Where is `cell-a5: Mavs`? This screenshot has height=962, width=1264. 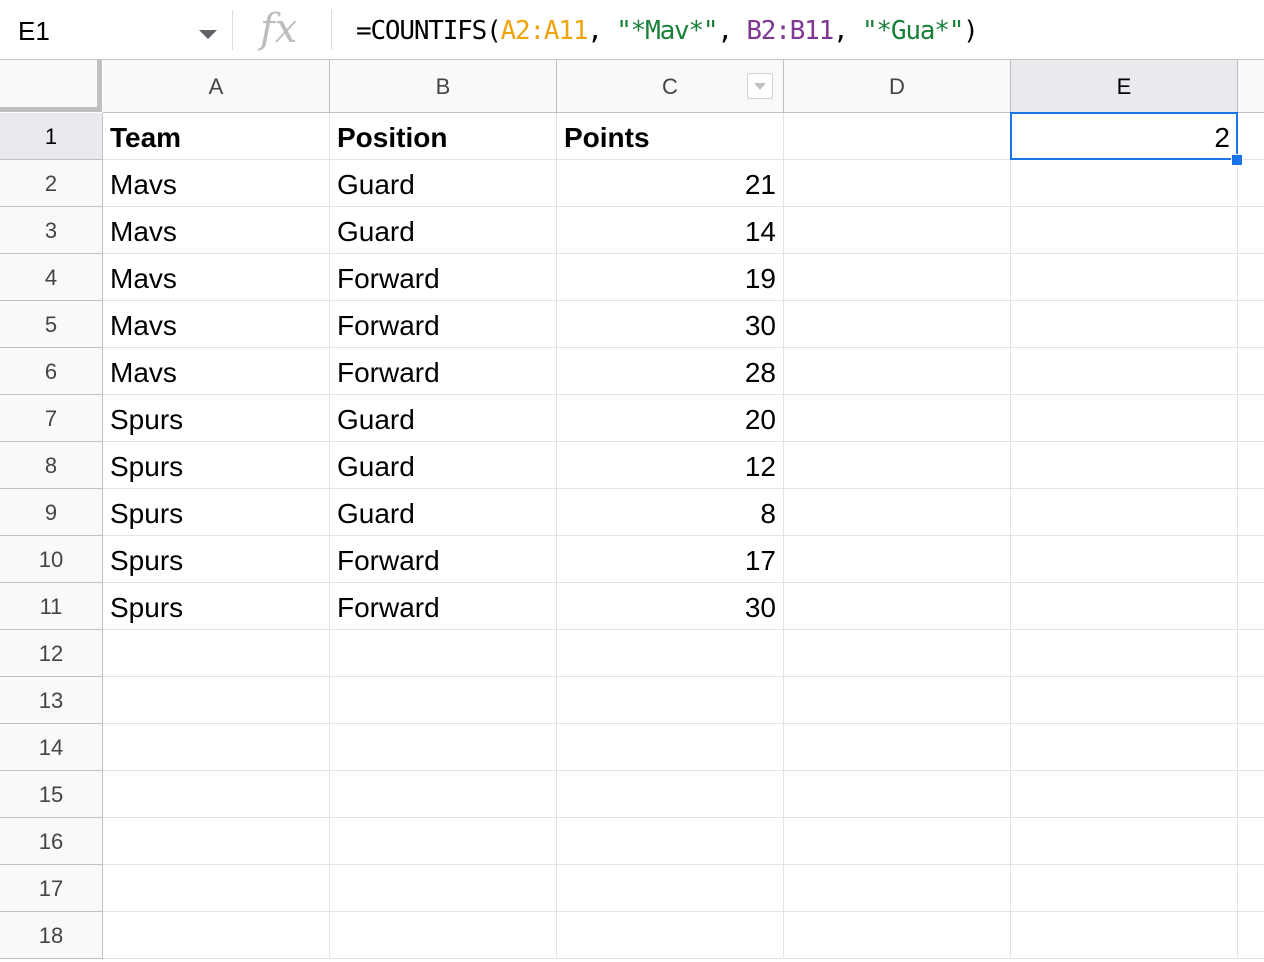
cell-a5: Mavs is located at coordinates (216, 324).